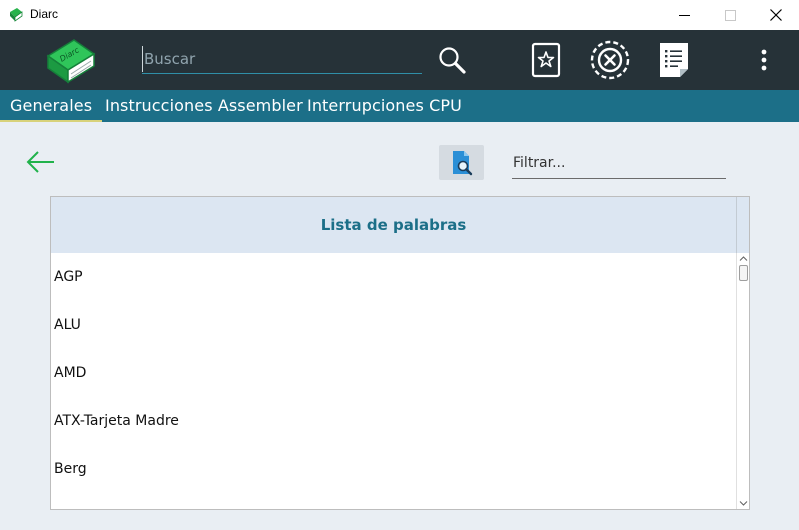 The height and width of the screenshot is (530, 799). Describe the element at coordinates (393, 277) in the screenshot. I see `list-item: AGP` at that location.